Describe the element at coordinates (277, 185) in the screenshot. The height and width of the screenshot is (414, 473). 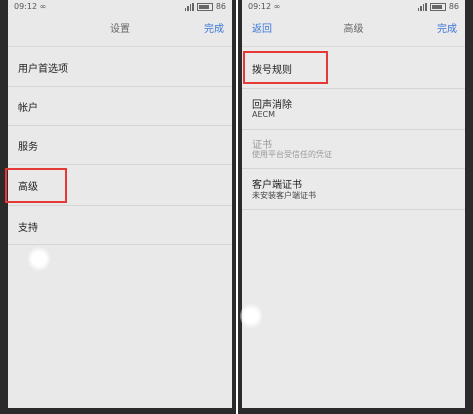
I see `advanced-item-label: 客户端证书` at that location.